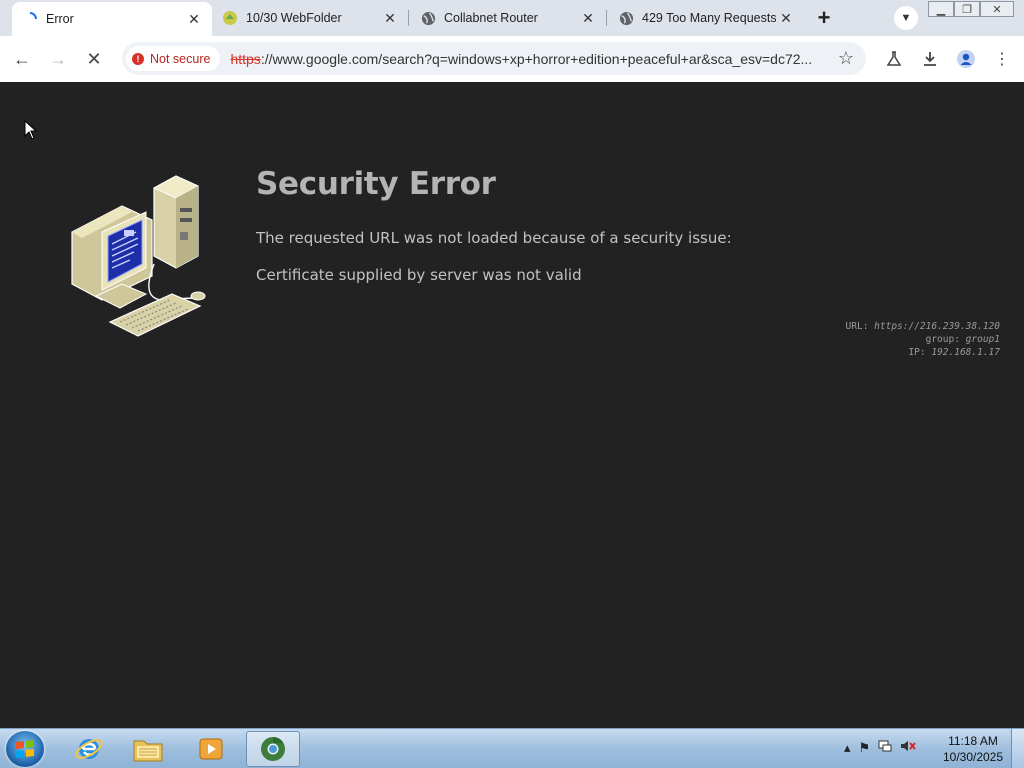  What do you see at coordinates (112, 19) in the screenshot?
I see `tab-error: Error ✕` at bounding box center [112, 19].